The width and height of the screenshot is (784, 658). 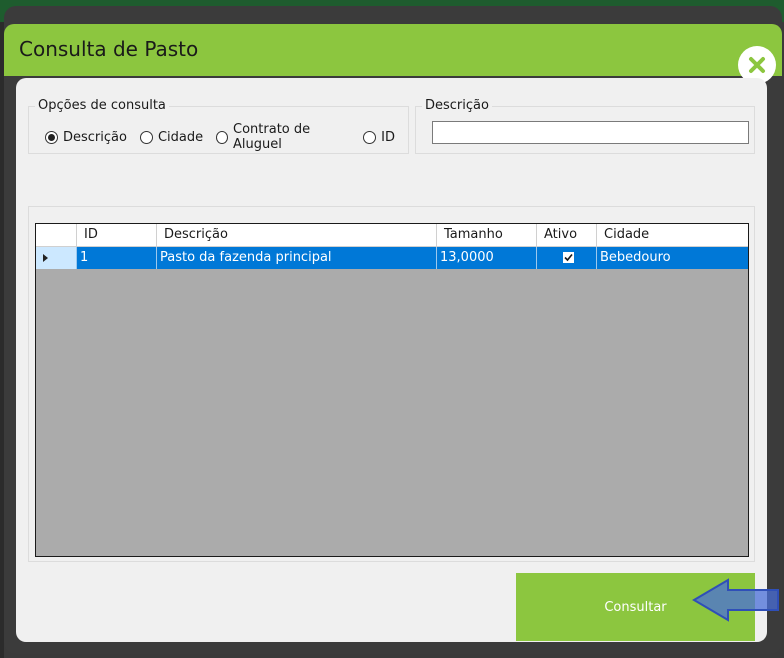 What do you see at coordinates (672, 258) in the screenshot?
I see `cell-cidade: Bebedouro` at bounding box center [672, 258].